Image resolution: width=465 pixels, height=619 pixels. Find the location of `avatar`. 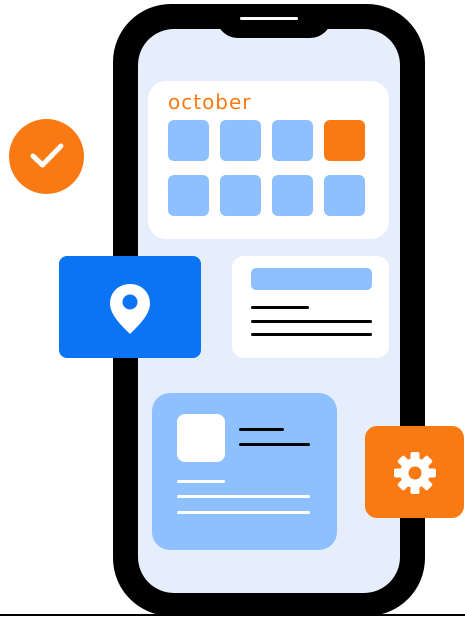

avatar is located at coordinates (201, 438).